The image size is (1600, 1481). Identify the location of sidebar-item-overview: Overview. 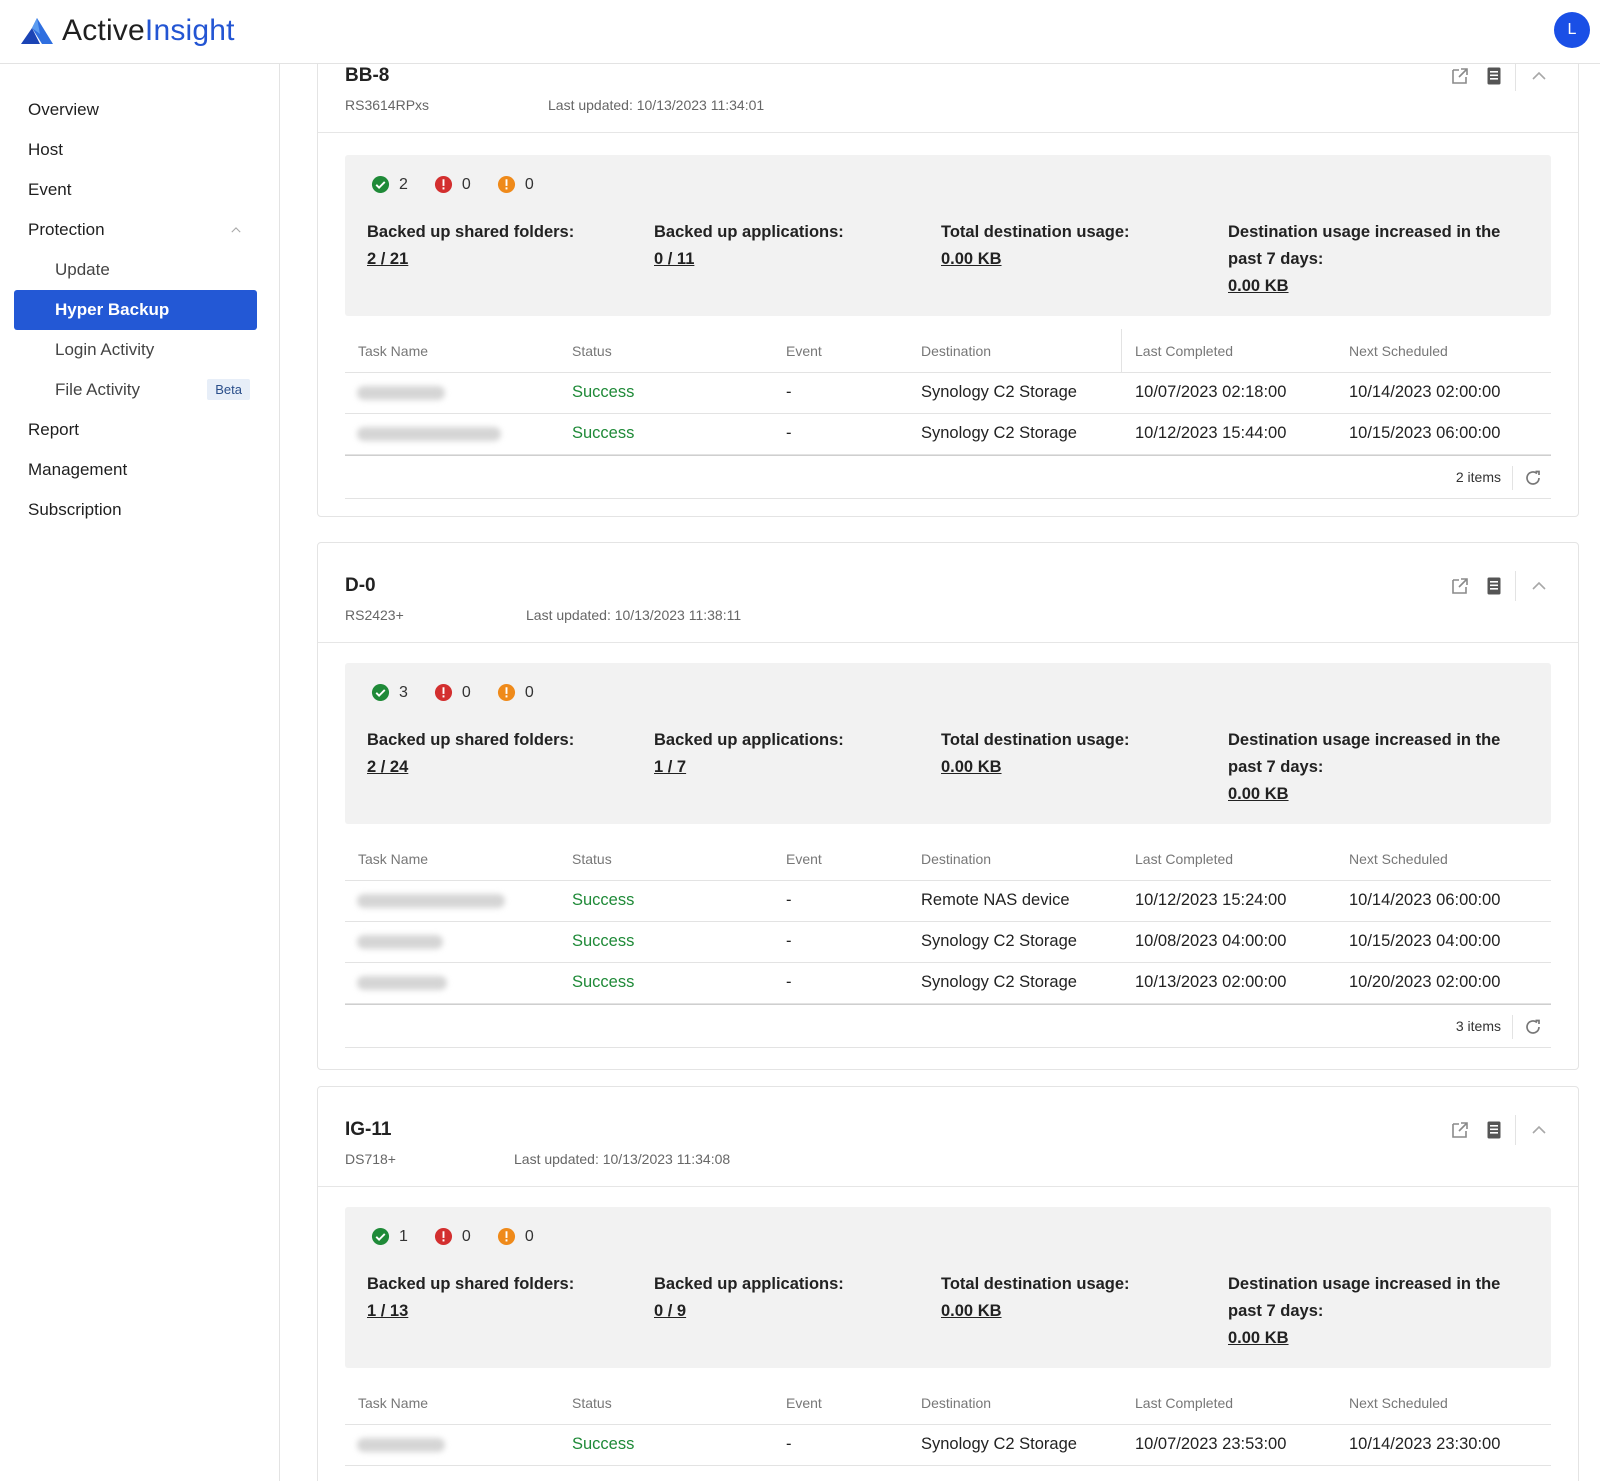
(135, 110).